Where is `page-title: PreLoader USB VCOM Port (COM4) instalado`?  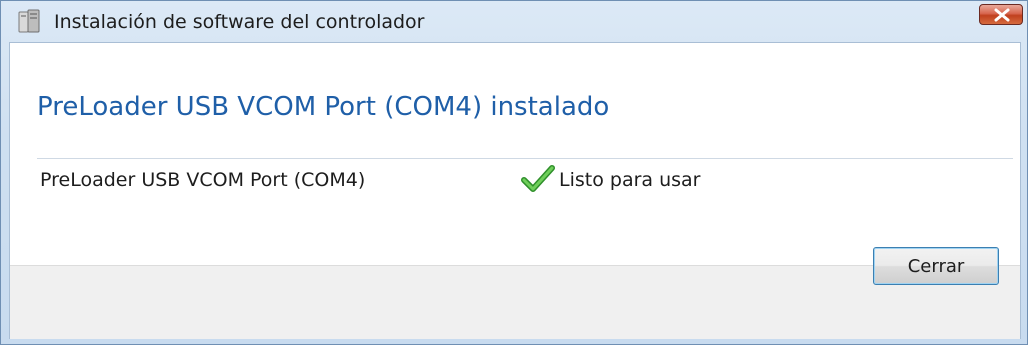
page-title: PreLoader USB VCOM Port (COM4) instalado is located at coordinates (323, 107).